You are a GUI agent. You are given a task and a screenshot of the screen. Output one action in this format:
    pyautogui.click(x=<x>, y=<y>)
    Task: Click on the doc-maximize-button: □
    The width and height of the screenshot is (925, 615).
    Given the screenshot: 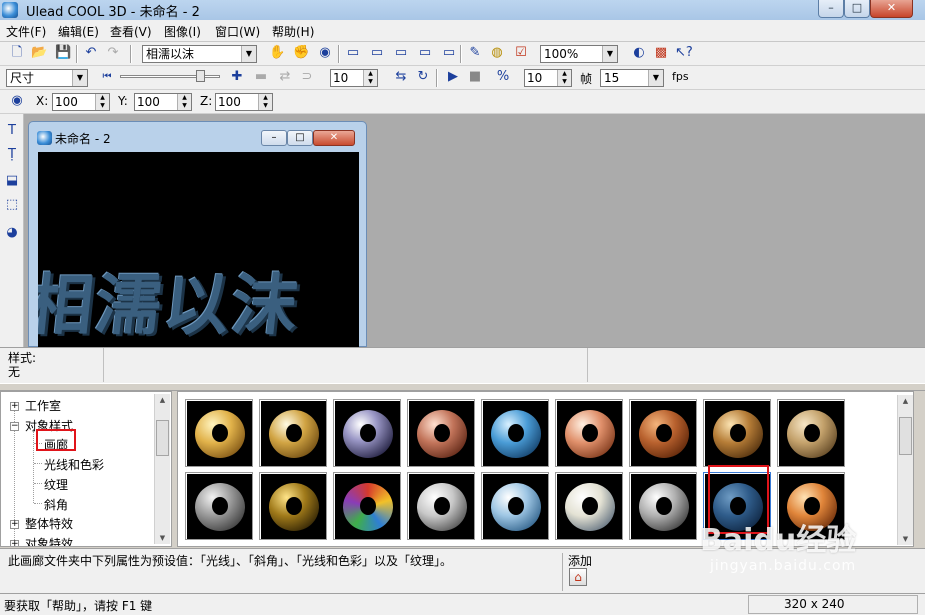 What is the action you would take?
    pyautogui.click(x=300, y=138)
    